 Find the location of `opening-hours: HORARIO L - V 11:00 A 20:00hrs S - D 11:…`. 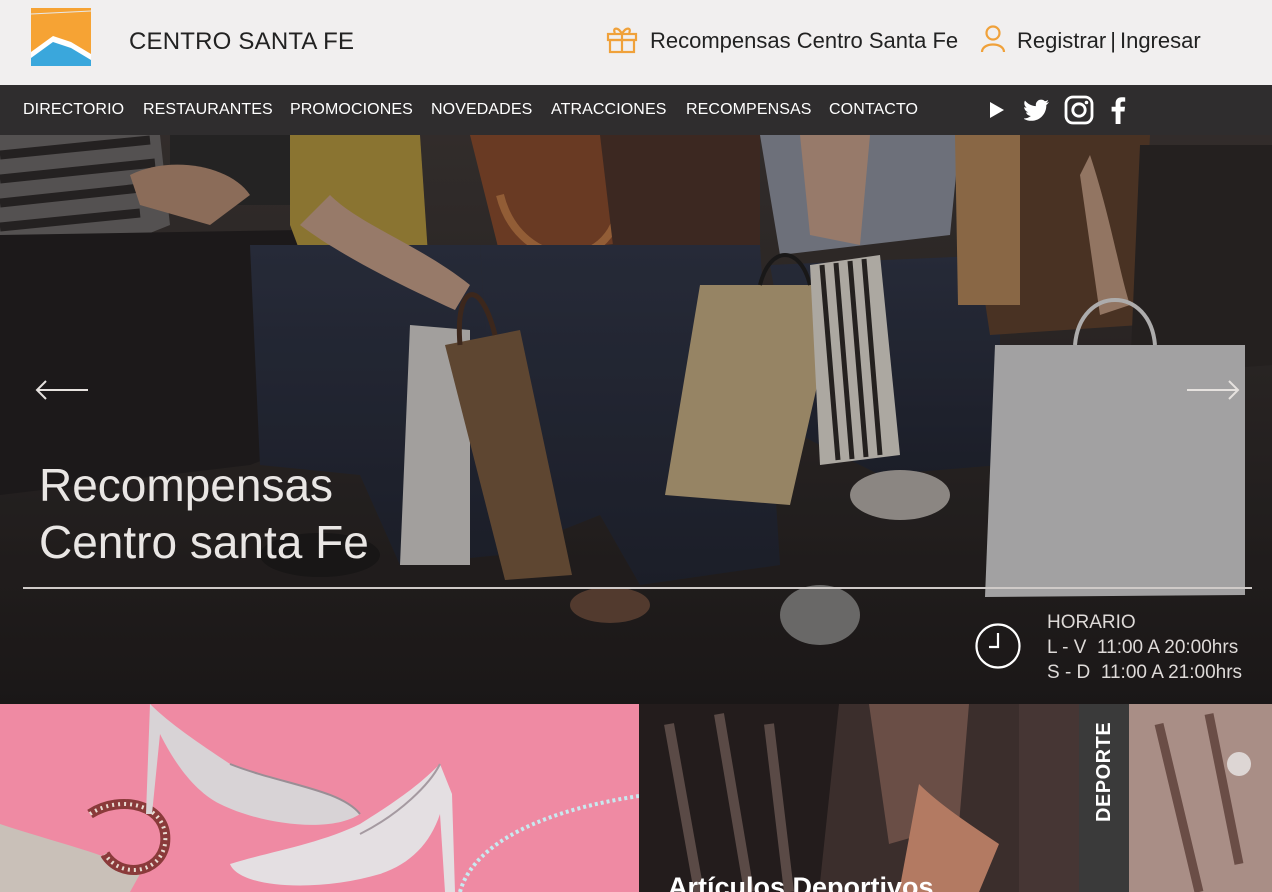

opening-hours: HORARIO L - V 11:00 A 20:00hrs S - D 11:… is located at coordinates (1144, 647).